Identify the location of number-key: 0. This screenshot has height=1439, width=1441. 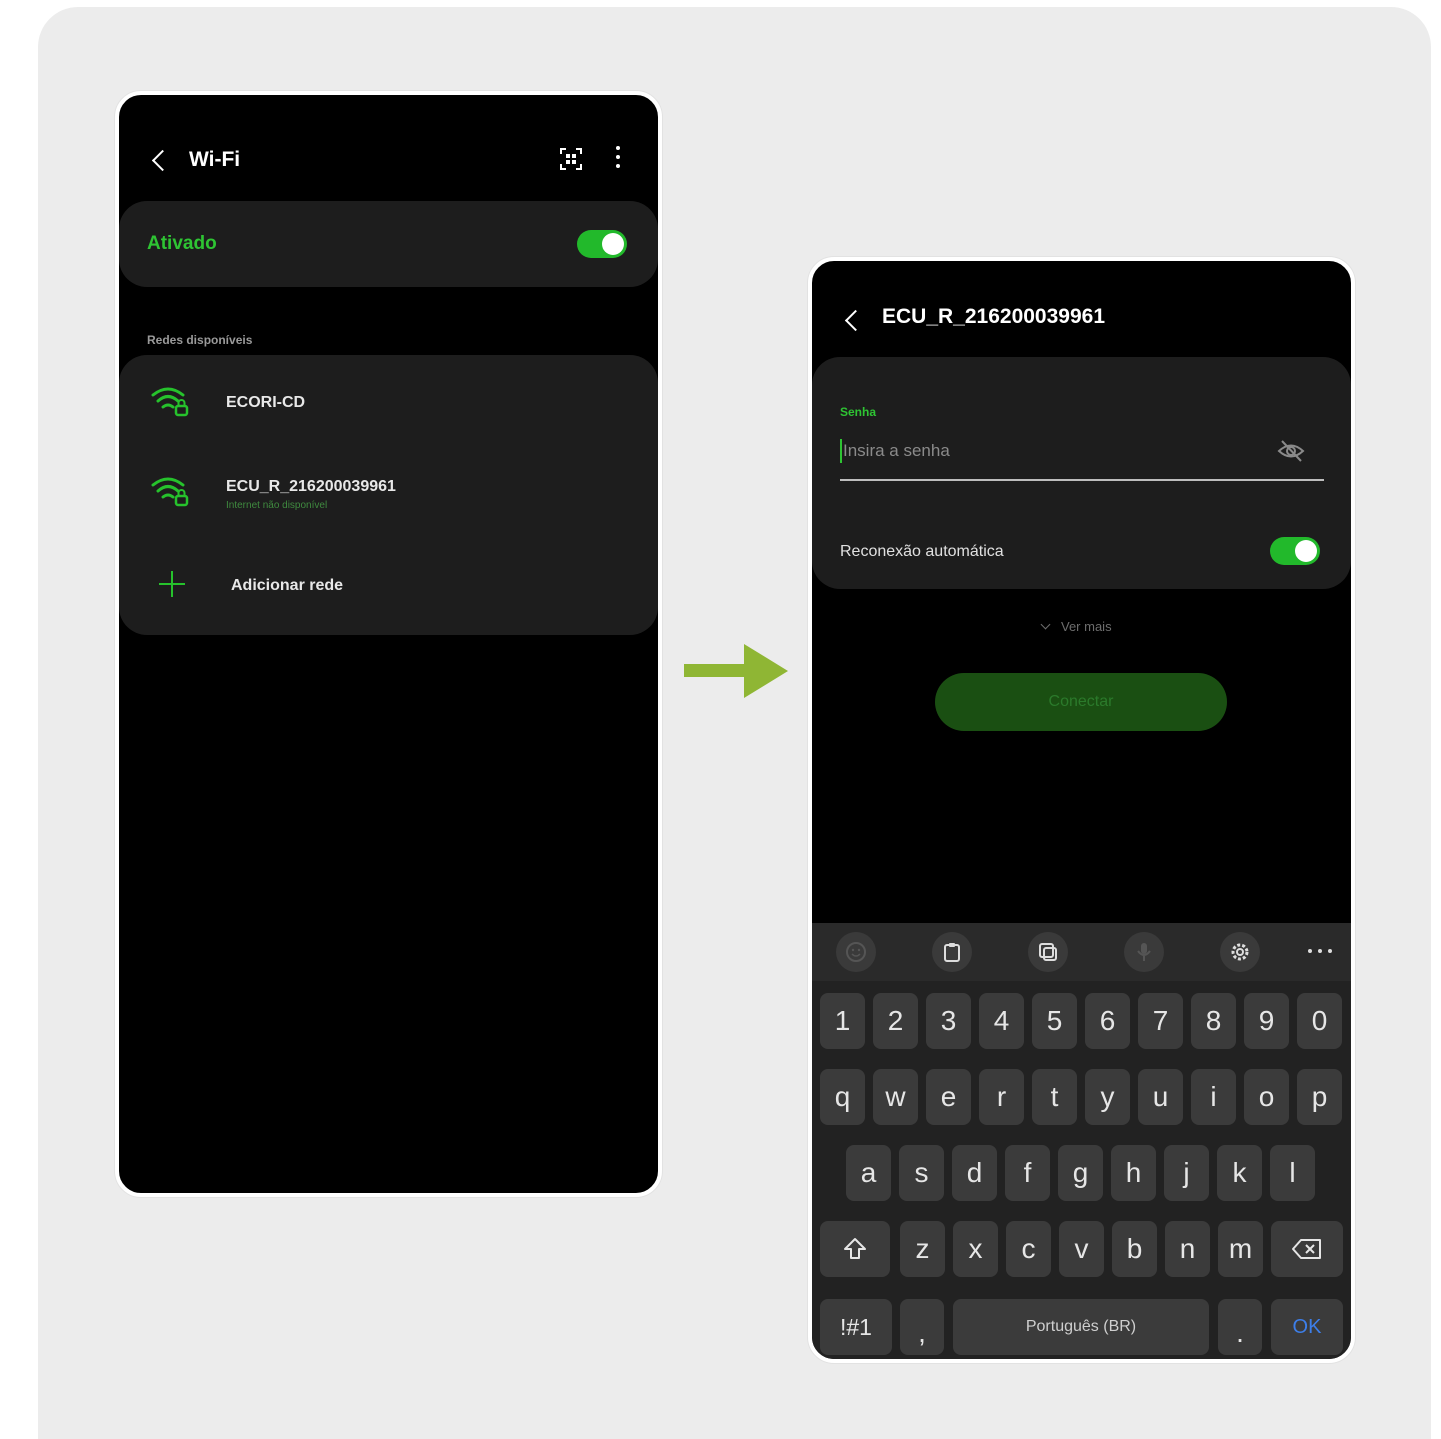
(1319, 1021).